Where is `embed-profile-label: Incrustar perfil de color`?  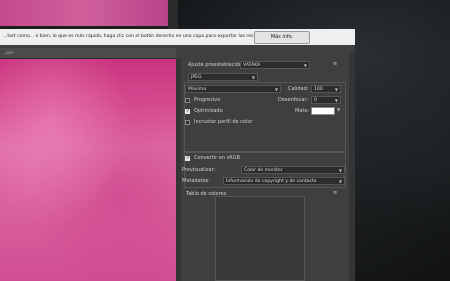
embed-profile-label: Incrustar perfil de color is located at coordinates (223, 122).